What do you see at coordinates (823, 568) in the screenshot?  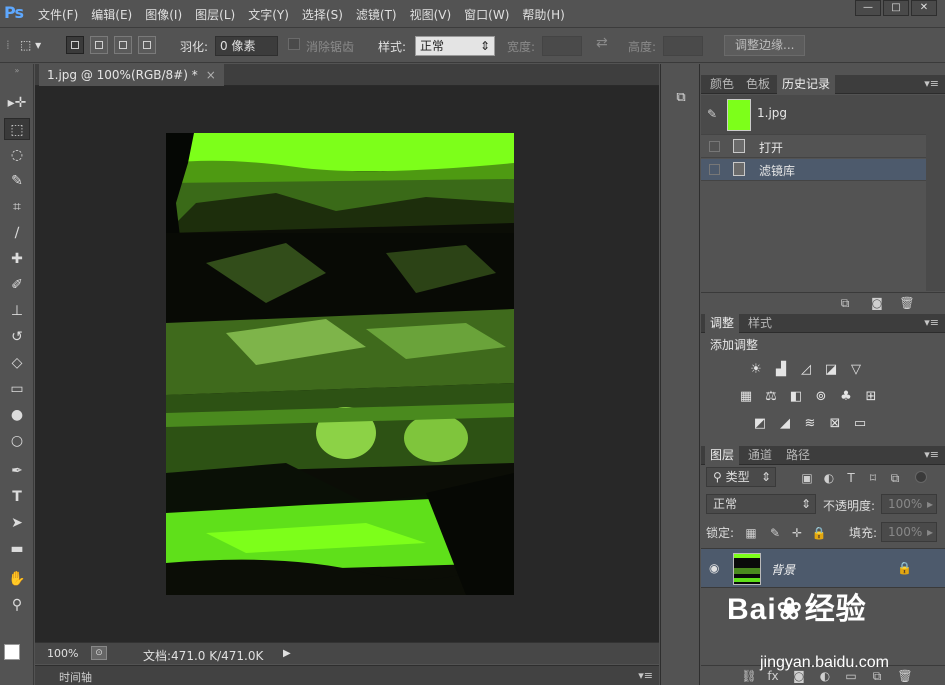 I see `layer-row-background: ◉ 背景 🔒` at bounding box center [823, 568].